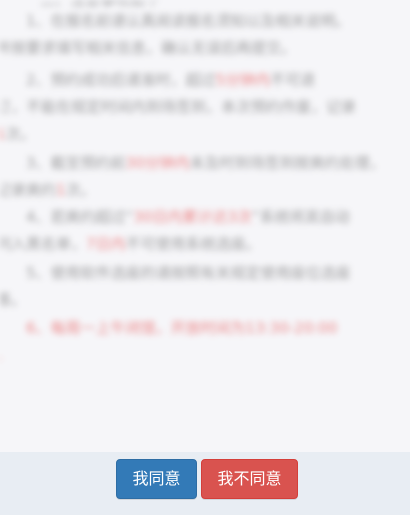  Describe the element at coordinates (249, 479) in the screenshot. I see `disagree-button: 我不同意` at that location.